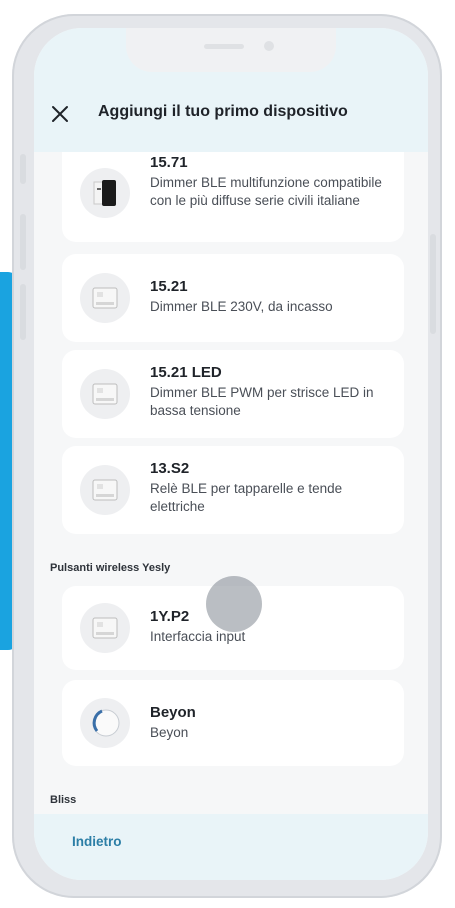  I want to click on section-label-bliss: Bliss, so click(63, 800).